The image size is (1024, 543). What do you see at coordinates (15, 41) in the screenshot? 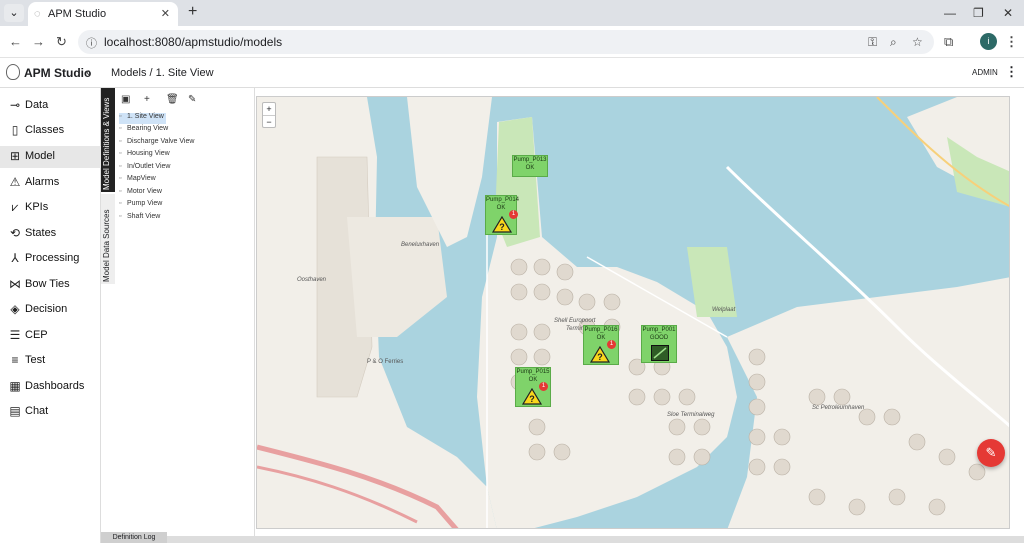
I see `back-icon: ←` at bounding box center [15, 41].